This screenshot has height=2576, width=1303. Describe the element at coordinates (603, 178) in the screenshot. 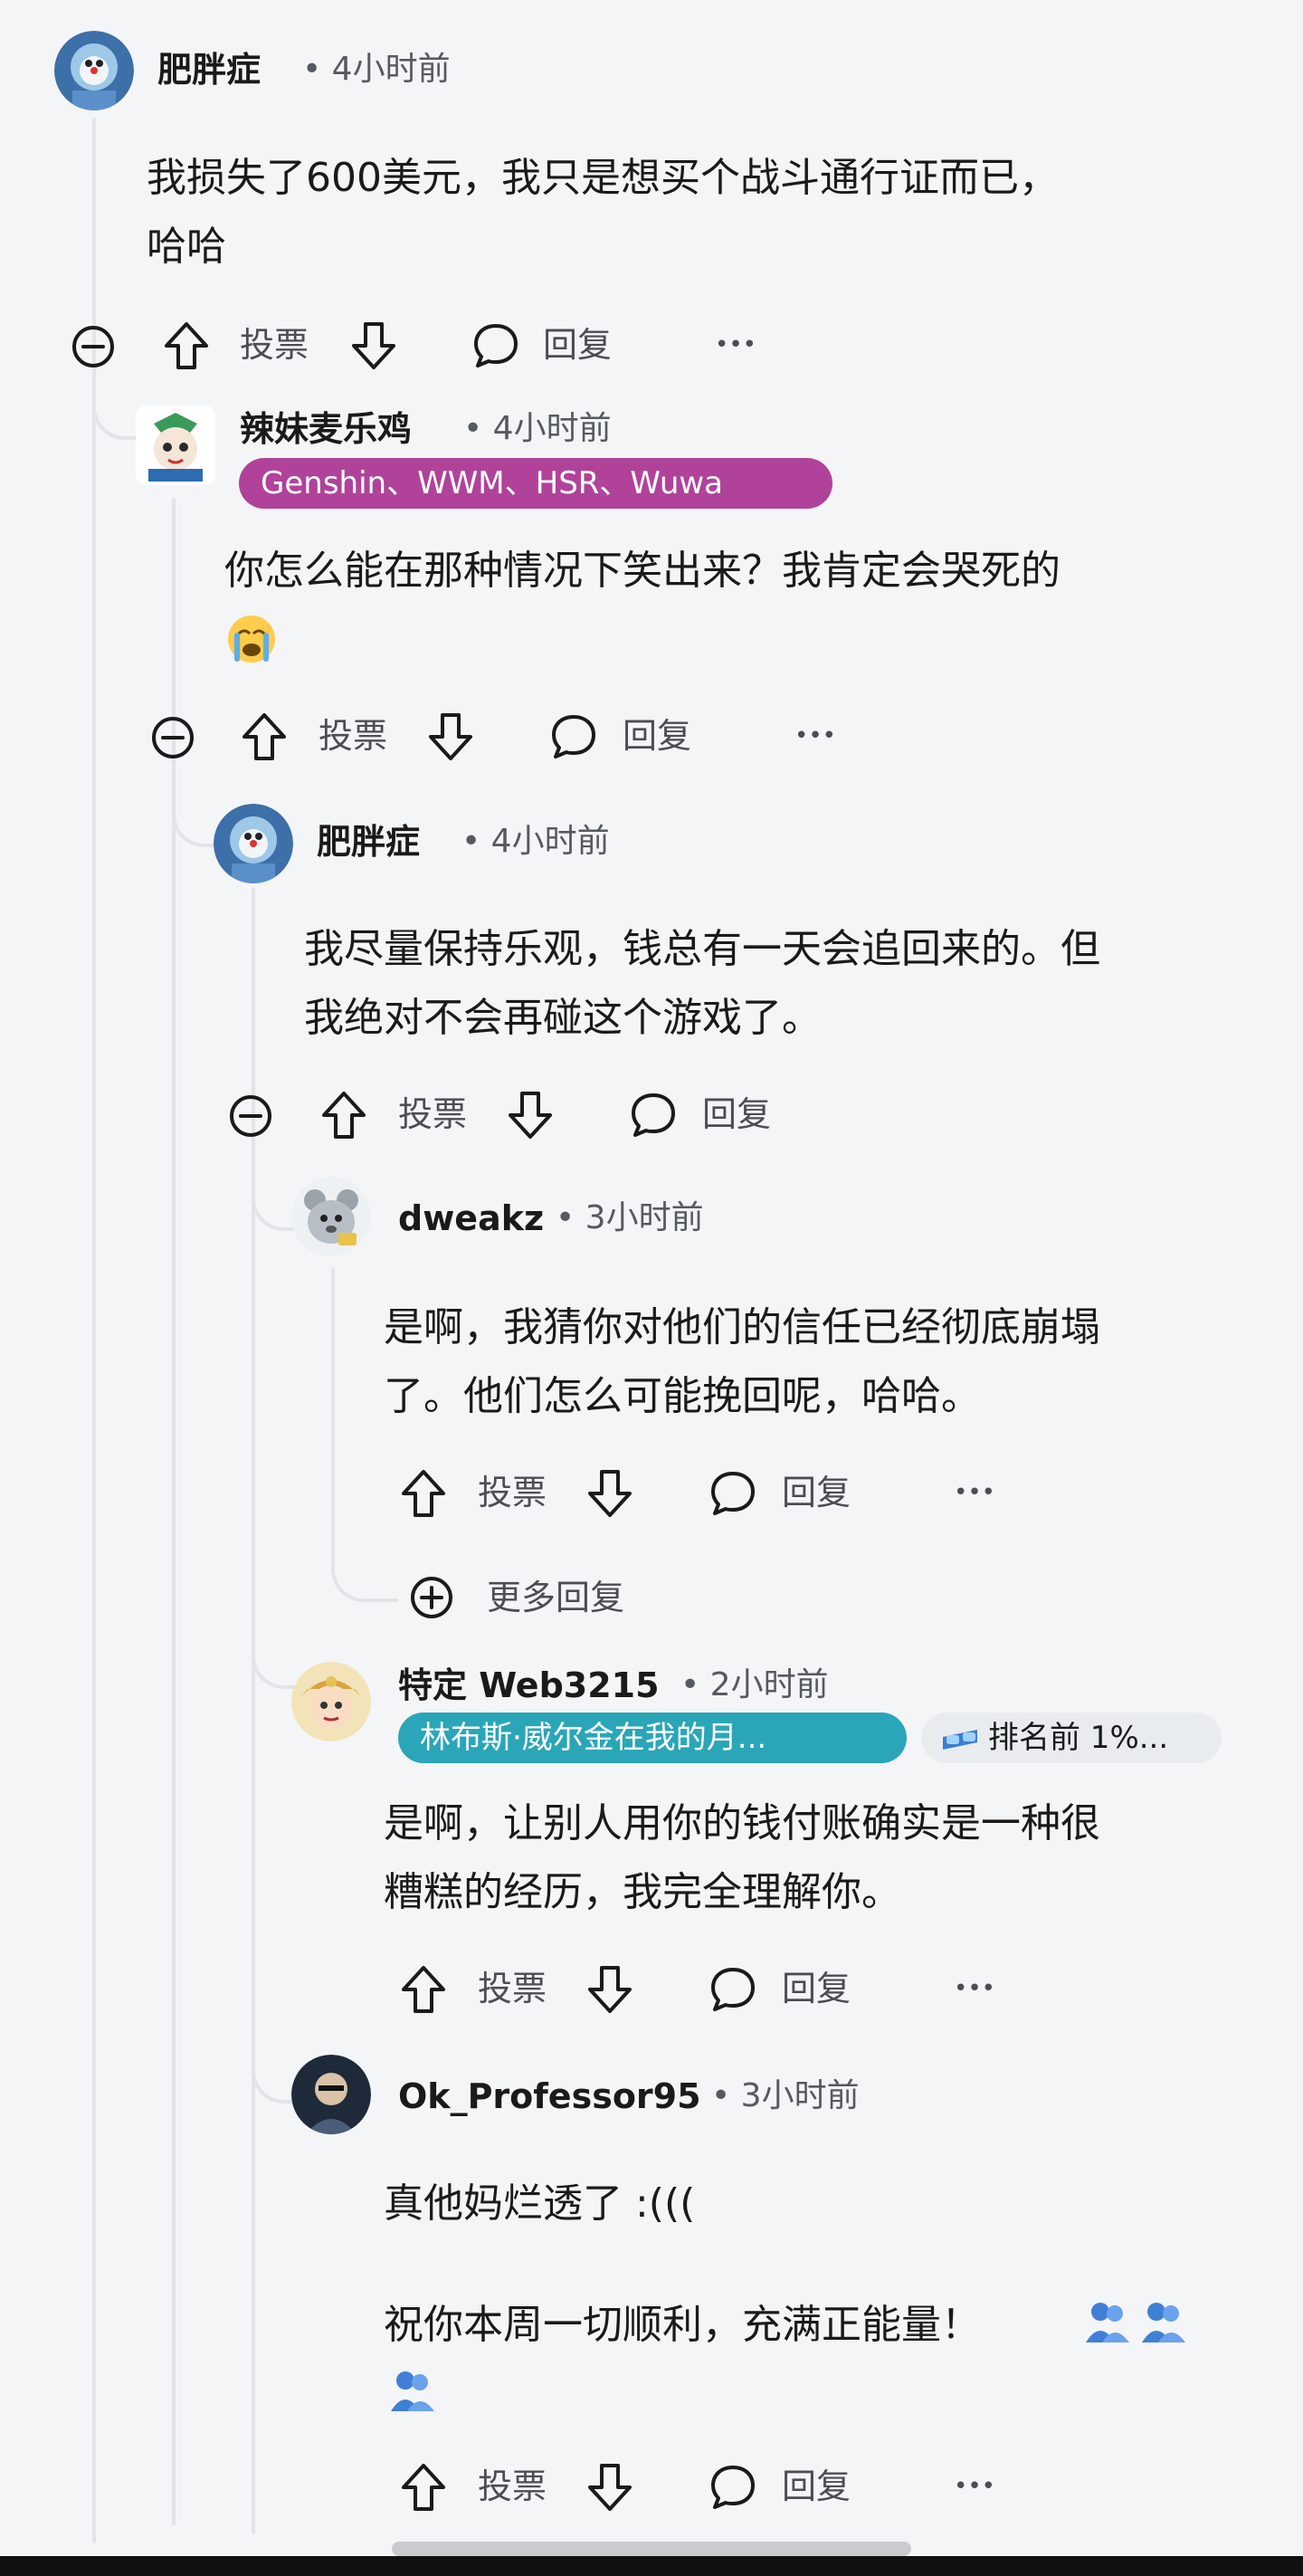

I see `comment-text-line: 我损失了600美元，我只是想买个战斗通行证而已，` at that location.